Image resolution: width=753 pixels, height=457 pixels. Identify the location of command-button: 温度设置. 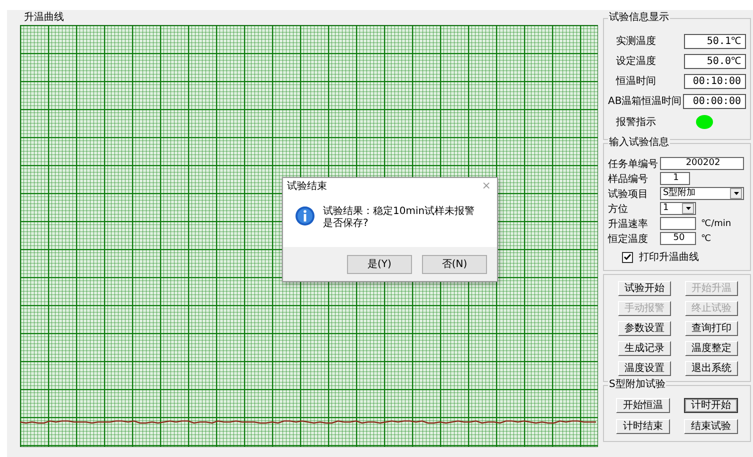
(644, 368).